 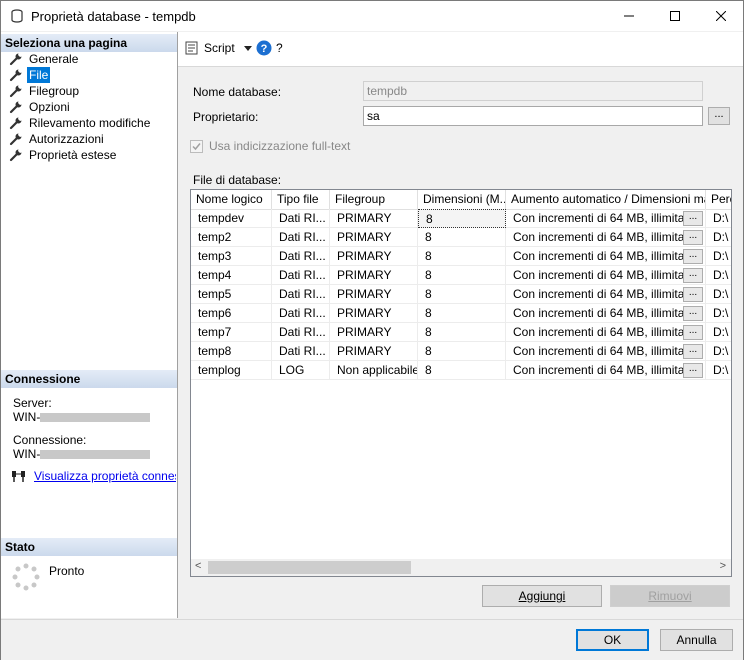 What do you see at coordinates (696, 640) in the screenshot?
I see `cancel-button: Annulla` at bounding box center [696, 640].